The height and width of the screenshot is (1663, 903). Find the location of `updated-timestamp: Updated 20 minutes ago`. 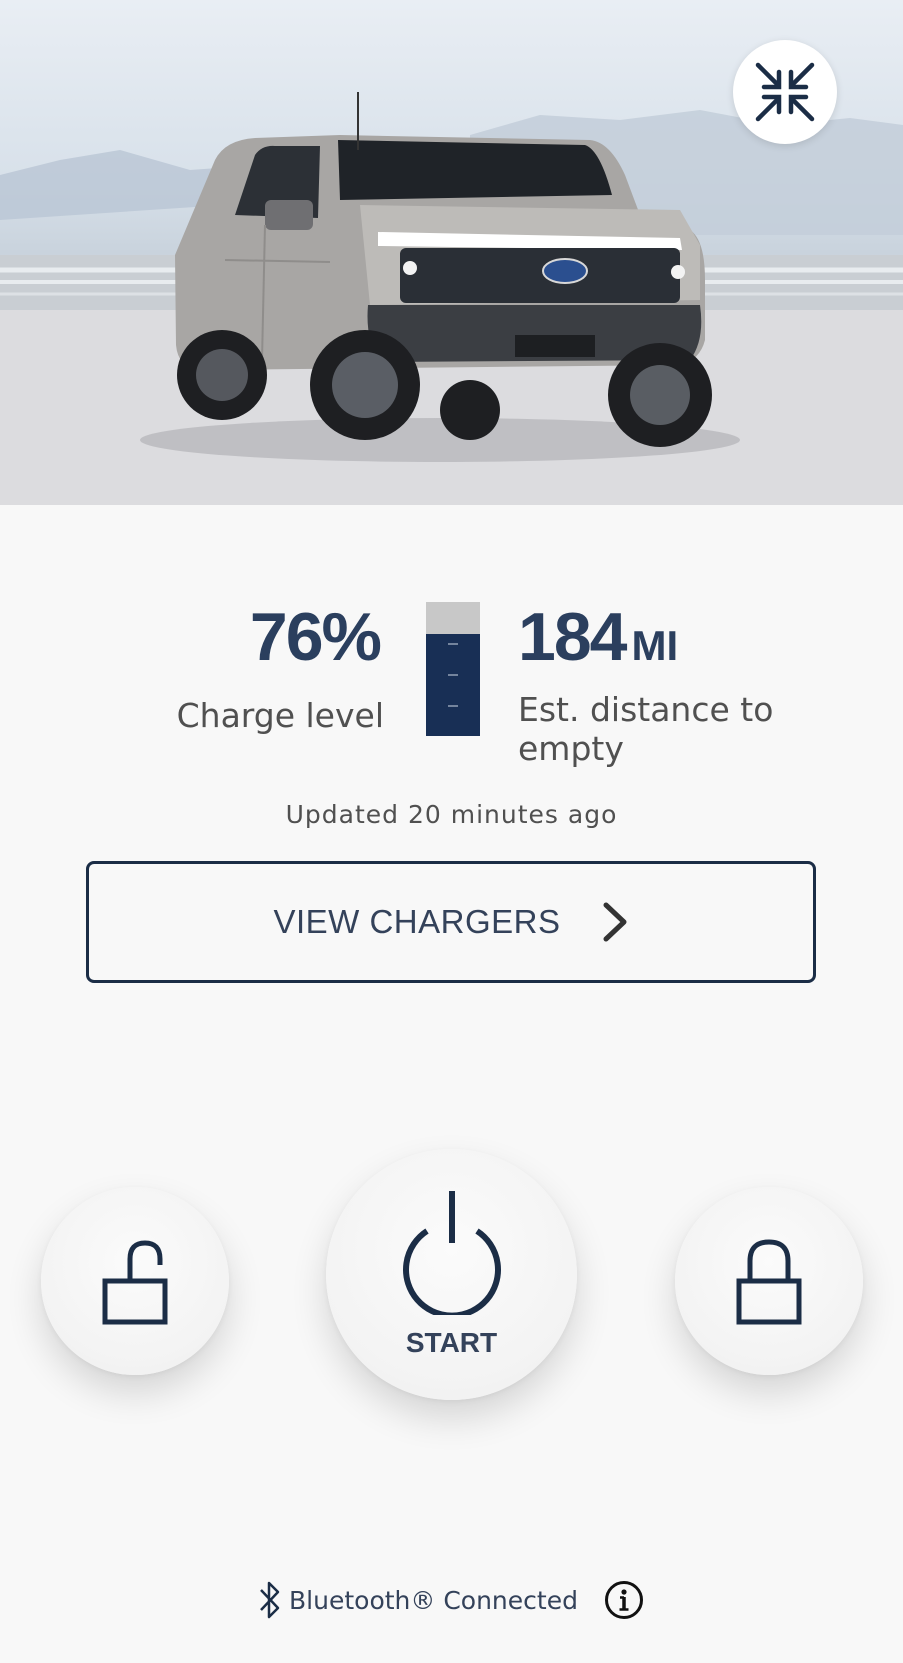

updated-timestamp: Updated 20 minutes ago is located at coordinates (451, 814).